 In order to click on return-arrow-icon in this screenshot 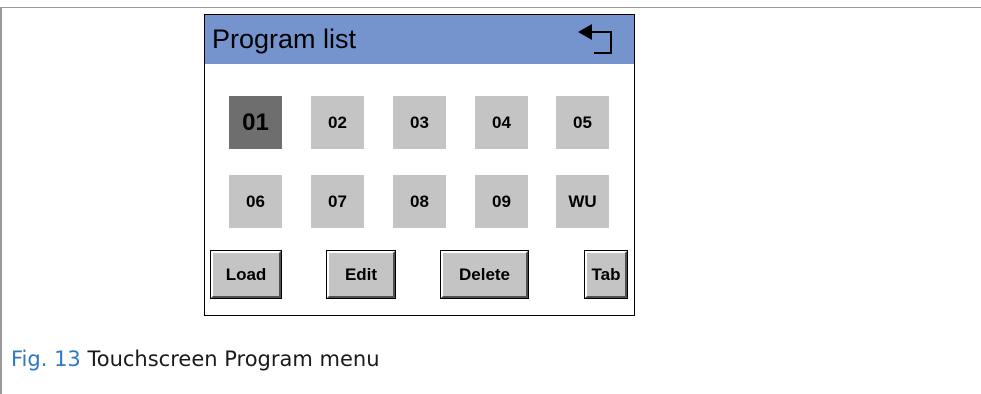, I will do `click(595, 39)`.